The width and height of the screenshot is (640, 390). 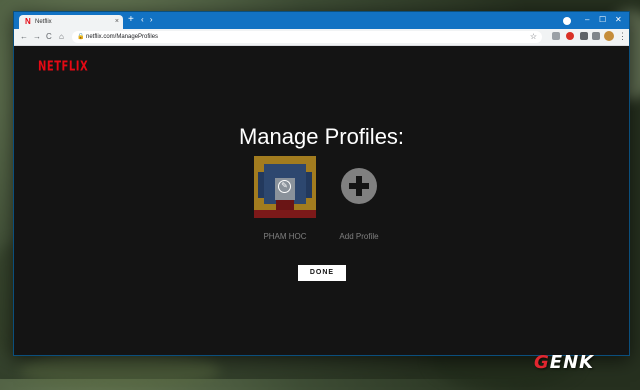 I want to click on netflix-favicon-icon: N, so click(x=28, y=21).